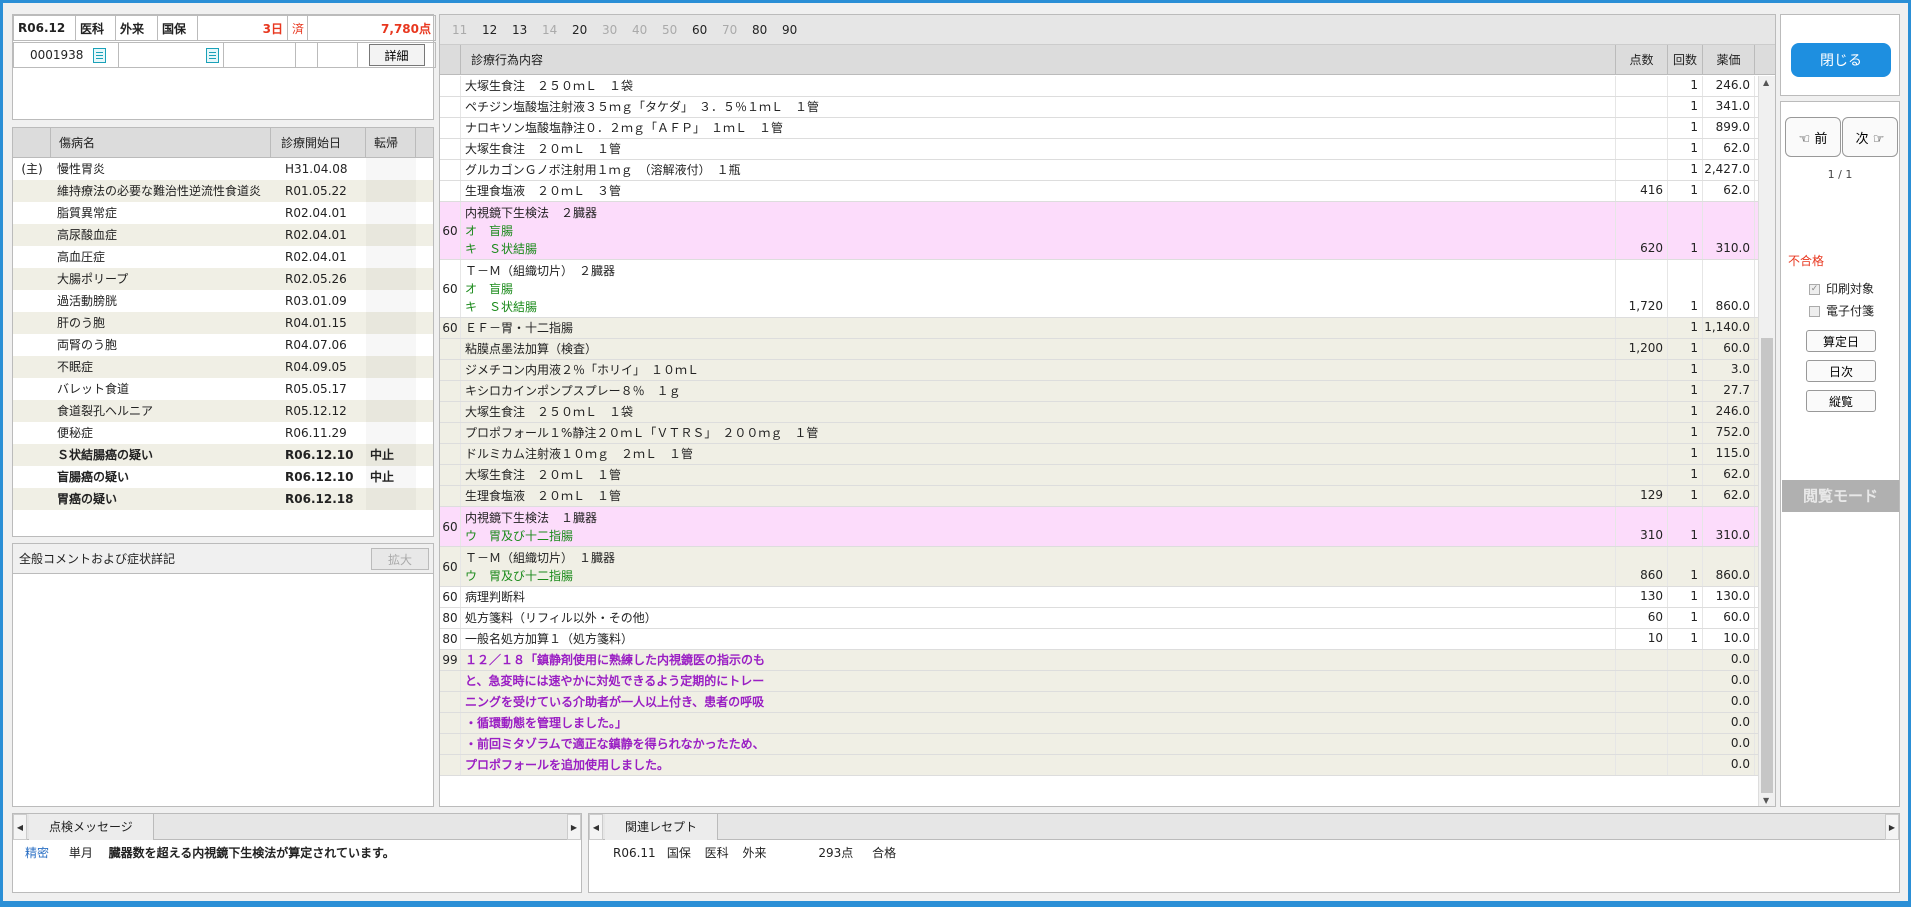 The width and height of the screenshot is (1911, 907). I want to click on treatment-row: 80 一般名処方加算１（処方箋料） 10 1 10.0, so click(1099, 639).